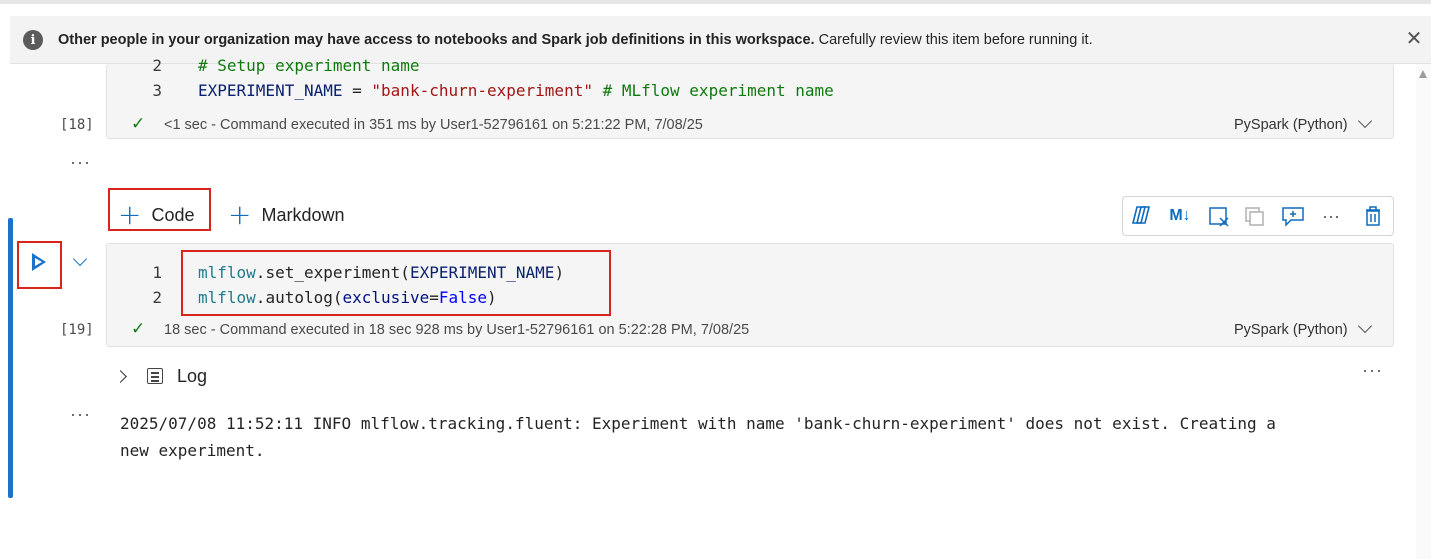 The image size is (1431, 559). What do you see at coordinates (309, 65) in the screenshot?
I see `code-line: # Setup experiment name` at bounding box center [309, 65].